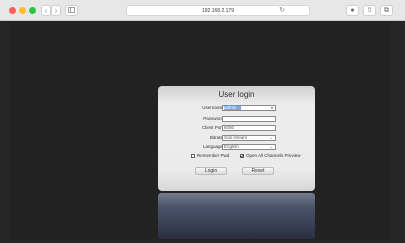 The width and height of the screenshot is (405, 243). What do you see at coordinates (230, 107) in the screenshot?
I see `username-value: admin` at bounding box center [230, 107].